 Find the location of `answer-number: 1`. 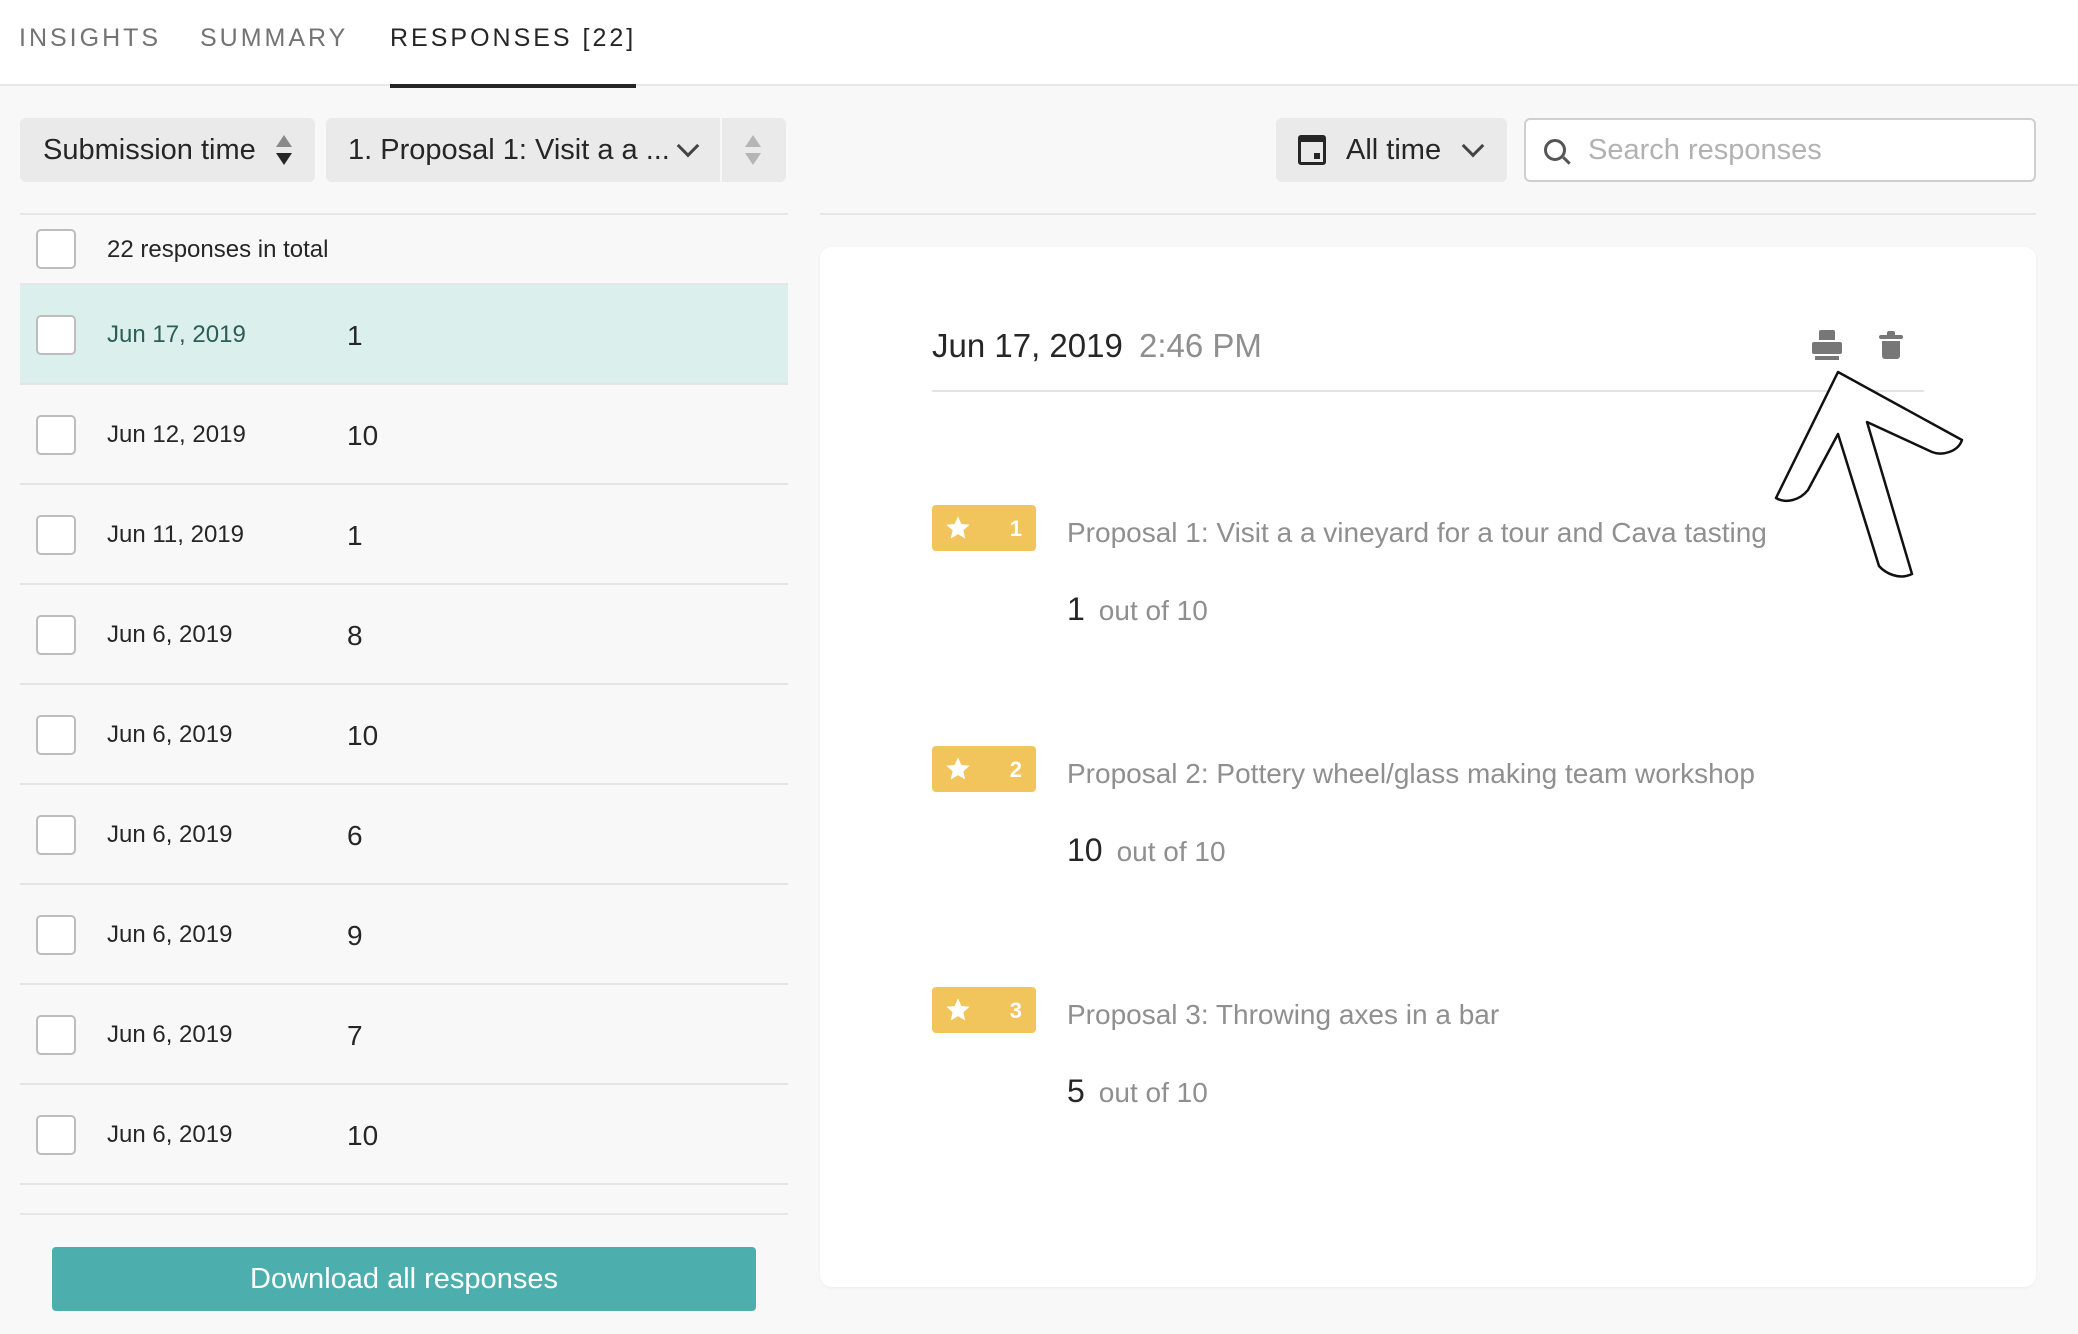

answer-number: 1 is located at coordinates (1015, 528).